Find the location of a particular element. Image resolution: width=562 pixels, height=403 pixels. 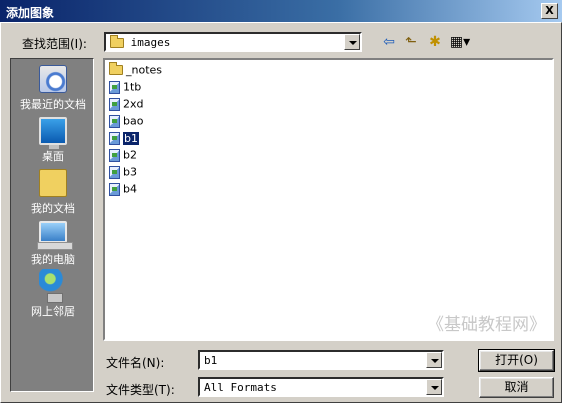

my-documents-icon is located at coordinates (53, 181).